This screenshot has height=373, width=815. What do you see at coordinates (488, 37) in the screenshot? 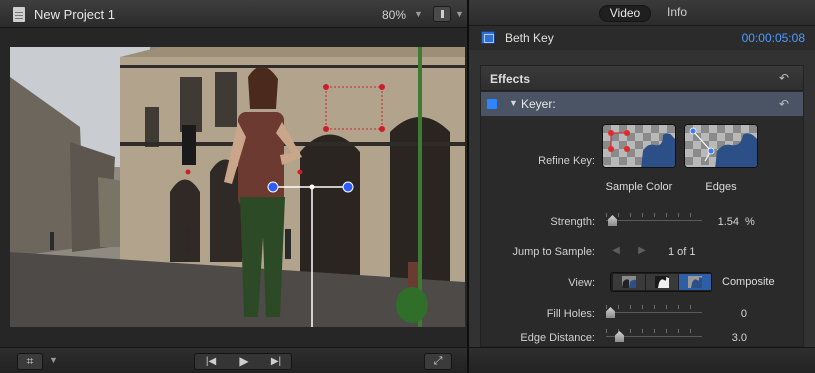
I see `clip-icon` at bounding box center [488, 37].